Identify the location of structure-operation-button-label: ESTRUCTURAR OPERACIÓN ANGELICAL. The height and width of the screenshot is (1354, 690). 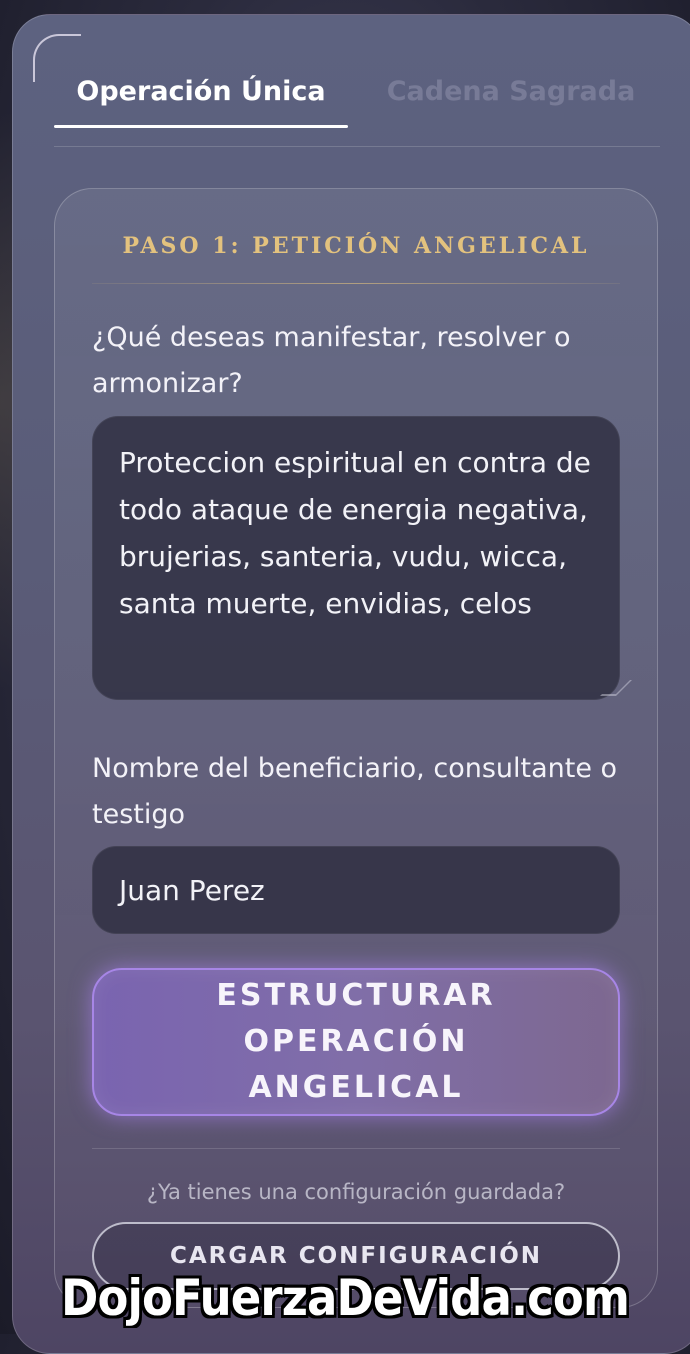
(356, 1041).